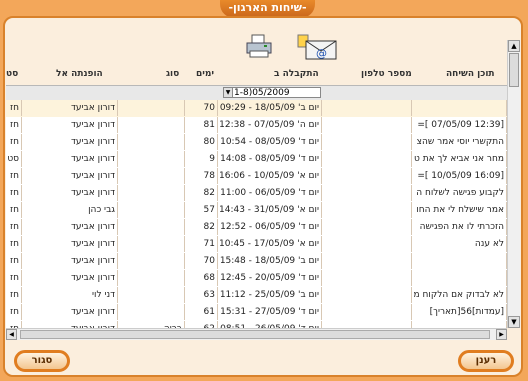  I want to click on cell-days: 80, so click(201, 142).